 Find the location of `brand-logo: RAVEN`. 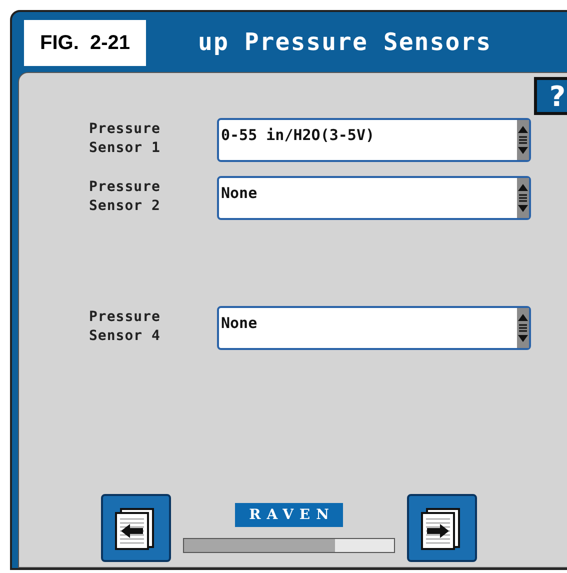

brand-logo: RAVEN is located at coordinates (289, 515).